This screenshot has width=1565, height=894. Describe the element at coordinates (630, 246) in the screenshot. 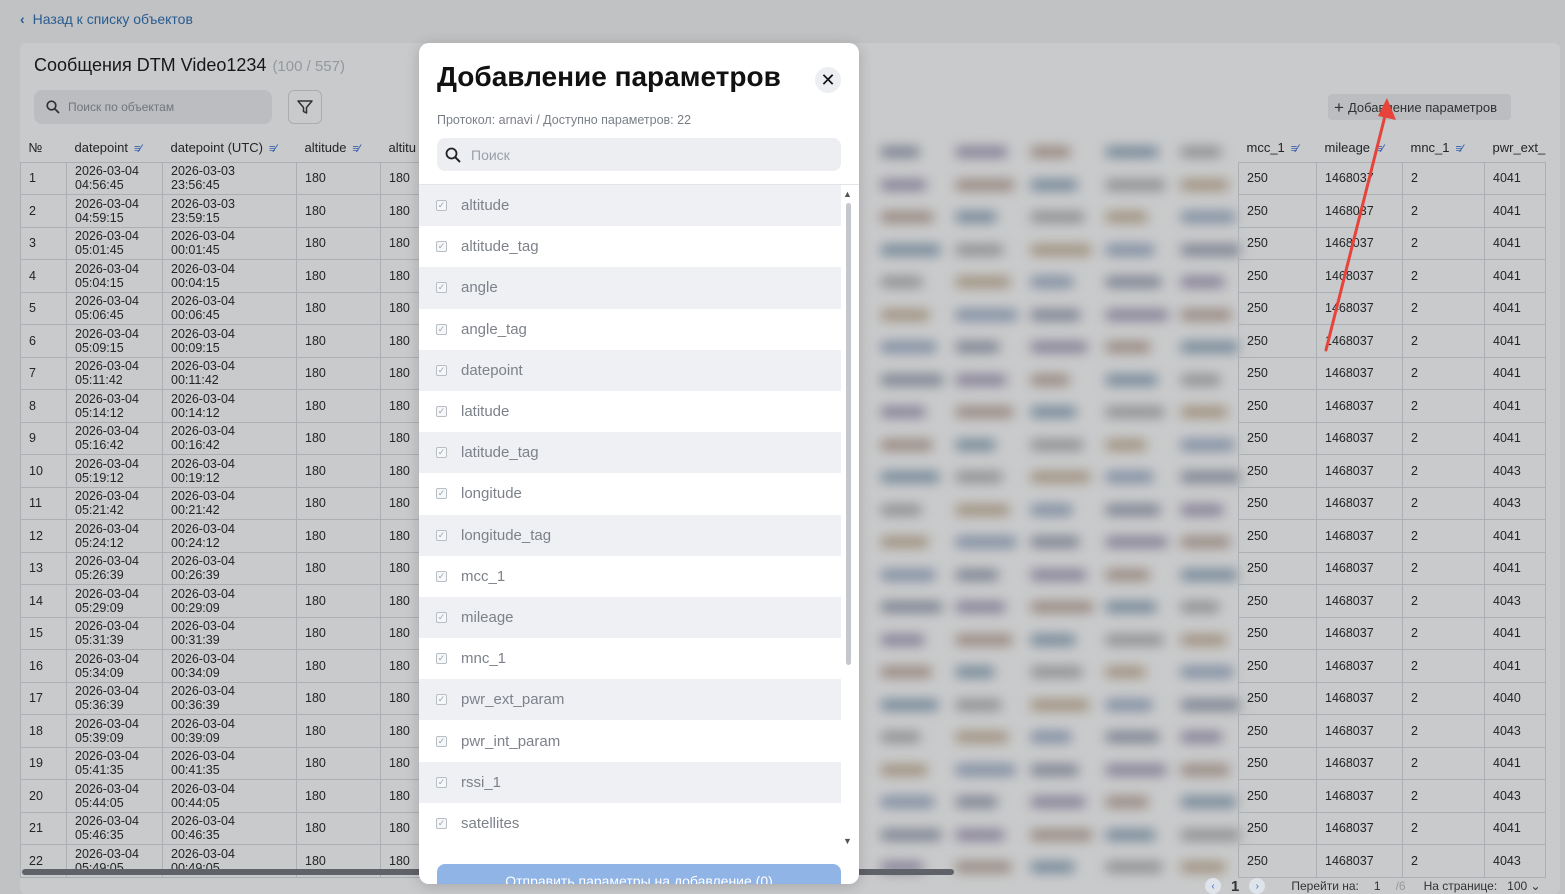

I see `parameter-item: ✓ altitude_tag` at that location.